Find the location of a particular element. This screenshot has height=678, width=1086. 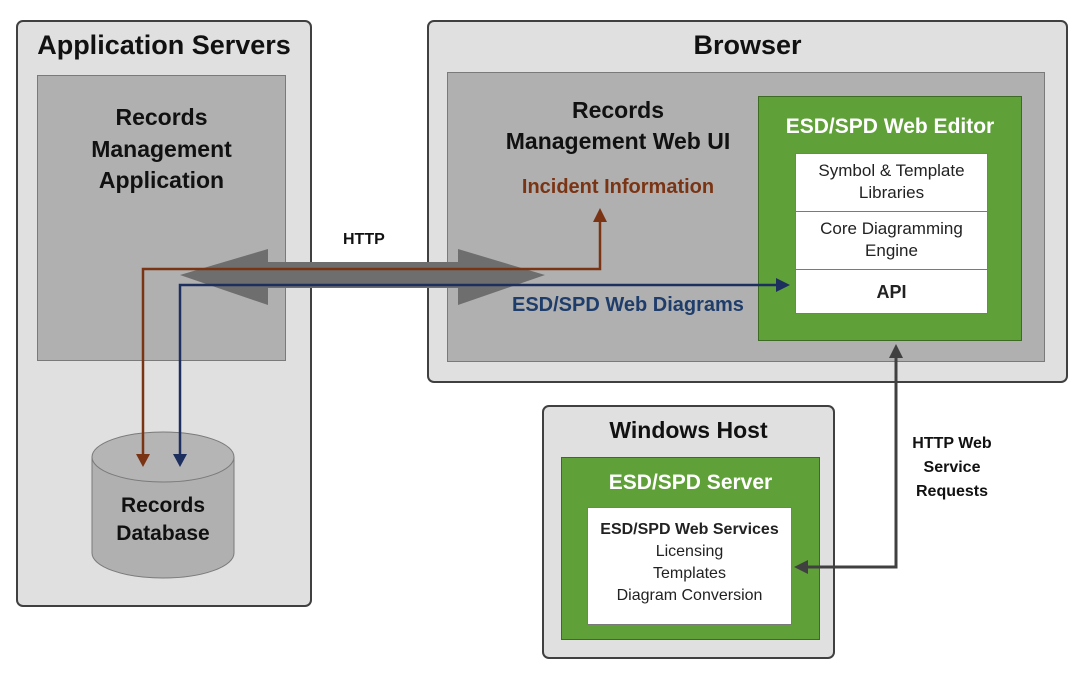

incident-flow-line is located at coordinates (371, 338).